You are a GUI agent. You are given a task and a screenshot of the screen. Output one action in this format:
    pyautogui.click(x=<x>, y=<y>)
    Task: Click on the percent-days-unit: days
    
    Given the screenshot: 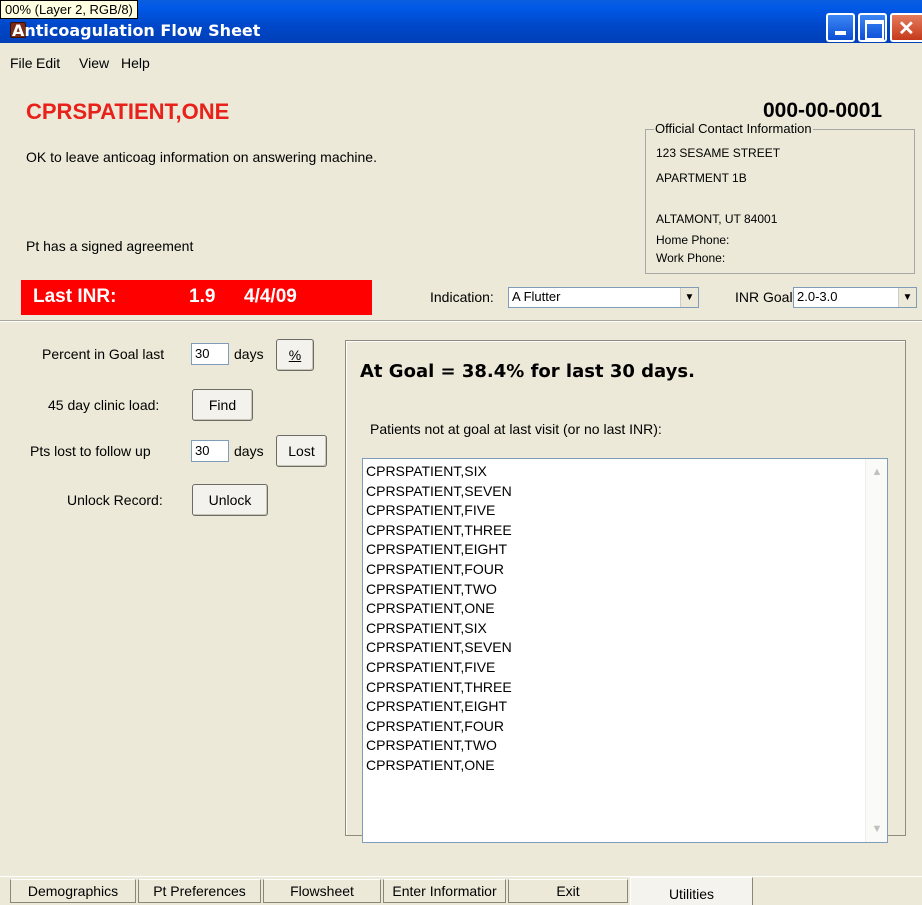 What is the action you would take?
    pyautogui.click(x=249, y=354)
    